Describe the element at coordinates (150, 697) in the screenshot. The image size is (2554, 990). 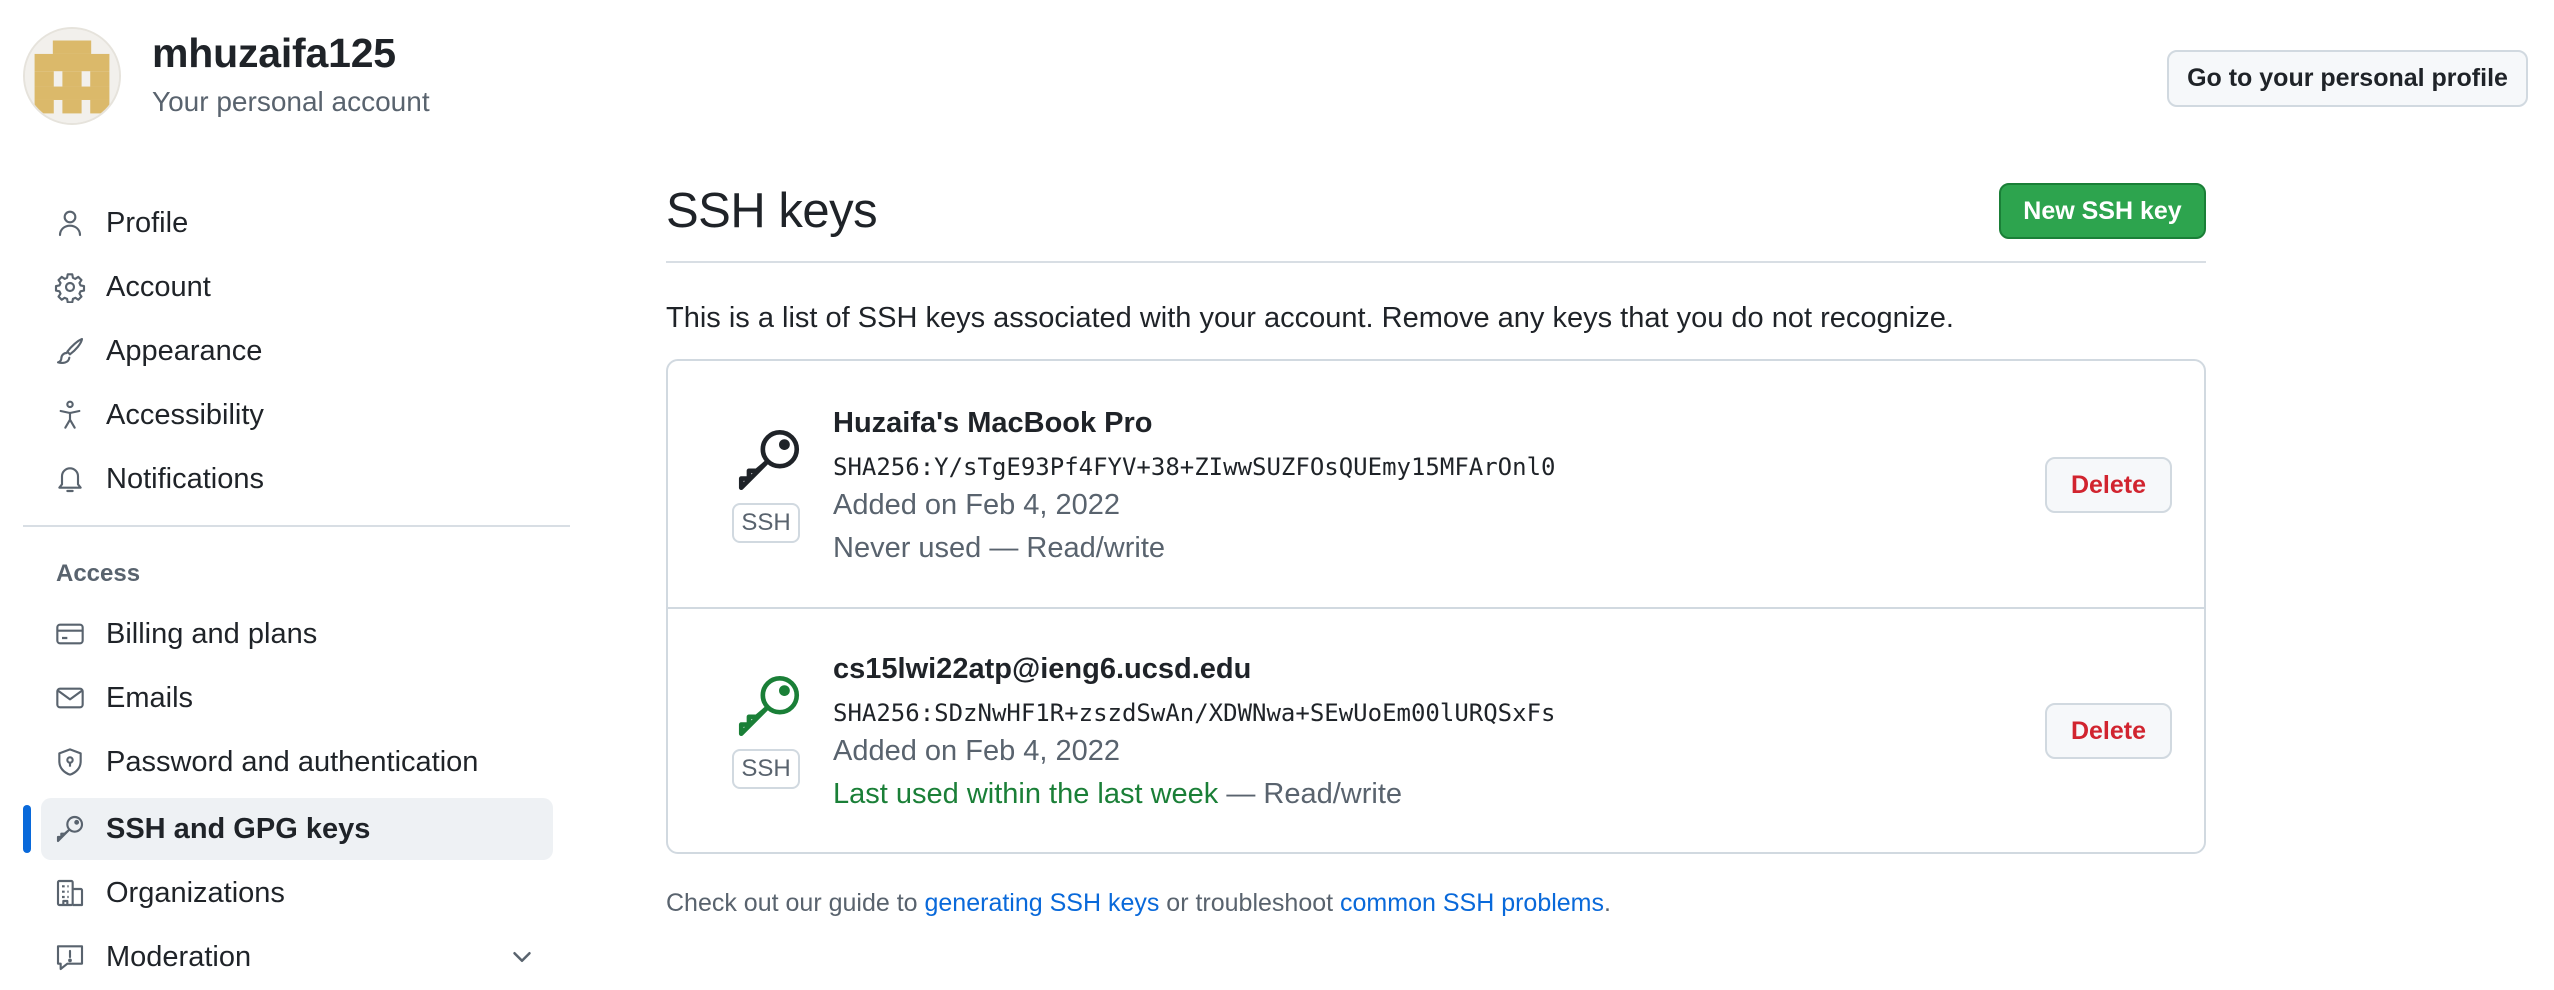
I see `sidebar-item-label: Emails` at that location.